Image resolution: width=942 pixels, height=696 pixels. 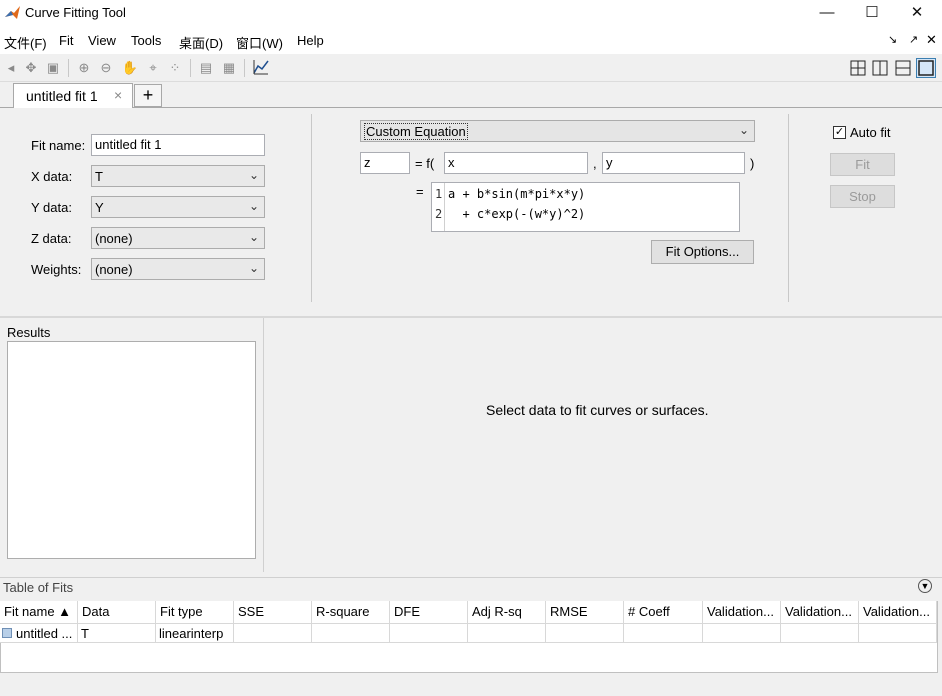 What do you see at coordinates (597, 410) in the screenshot?
I see `plot-placeholder-message: Select data to fit curves or surfaces.` at bounding box center [597, 410].